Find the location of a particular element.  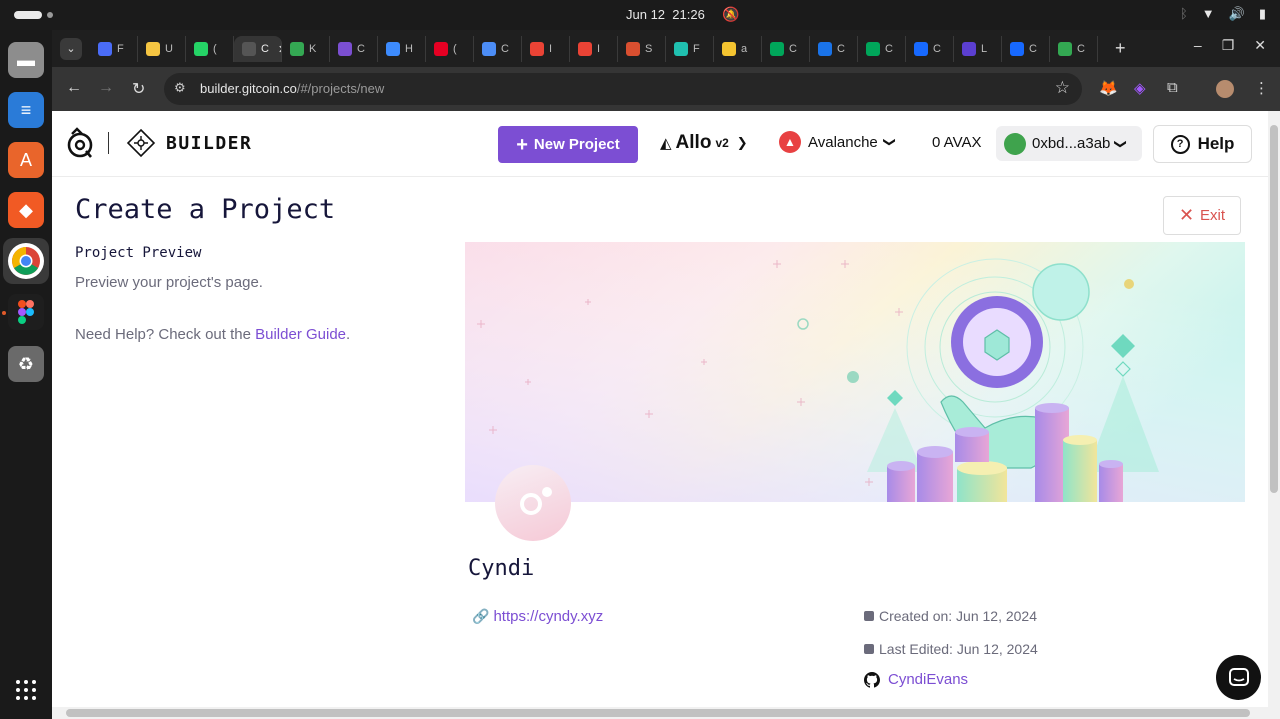

url-text: builder.gitcoin.co/#/projects/new is located at coordinates (292, 88).